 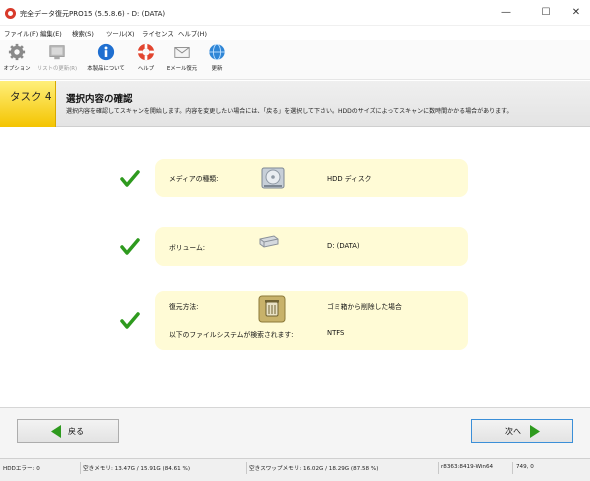 What do you see at coordinates (17, 52) in the screenshot?
I see `gear-icon` at bounding box center [17, 52].